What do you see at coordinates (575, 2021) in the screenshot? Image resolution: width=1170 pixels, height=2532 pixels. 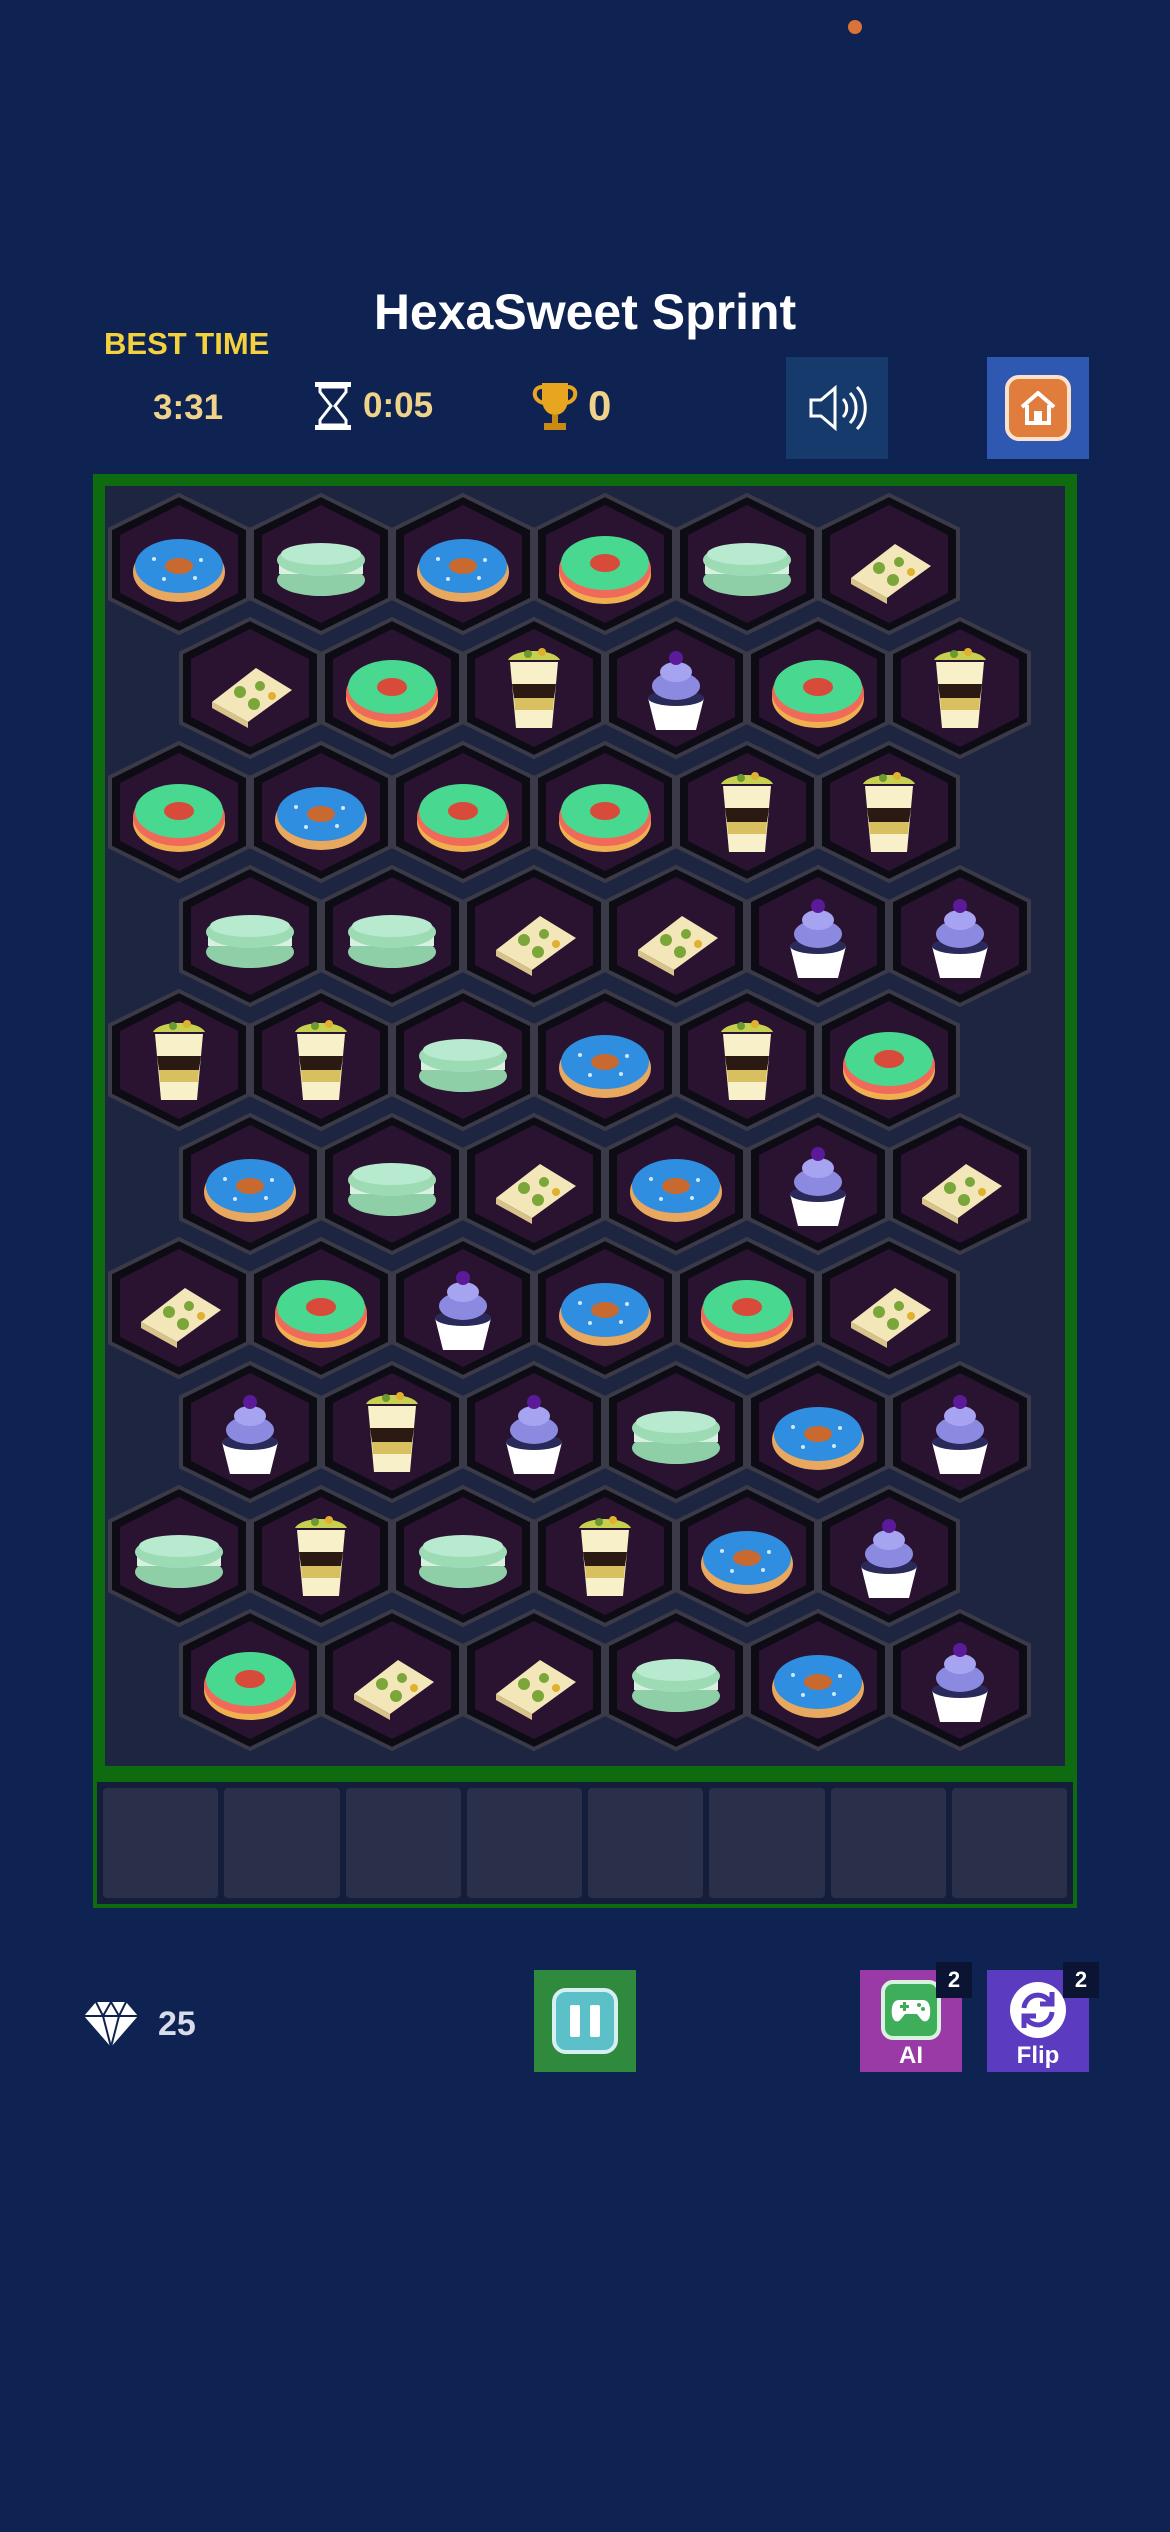 I see `pause-bar-left` at bounding box center [575, 2021].